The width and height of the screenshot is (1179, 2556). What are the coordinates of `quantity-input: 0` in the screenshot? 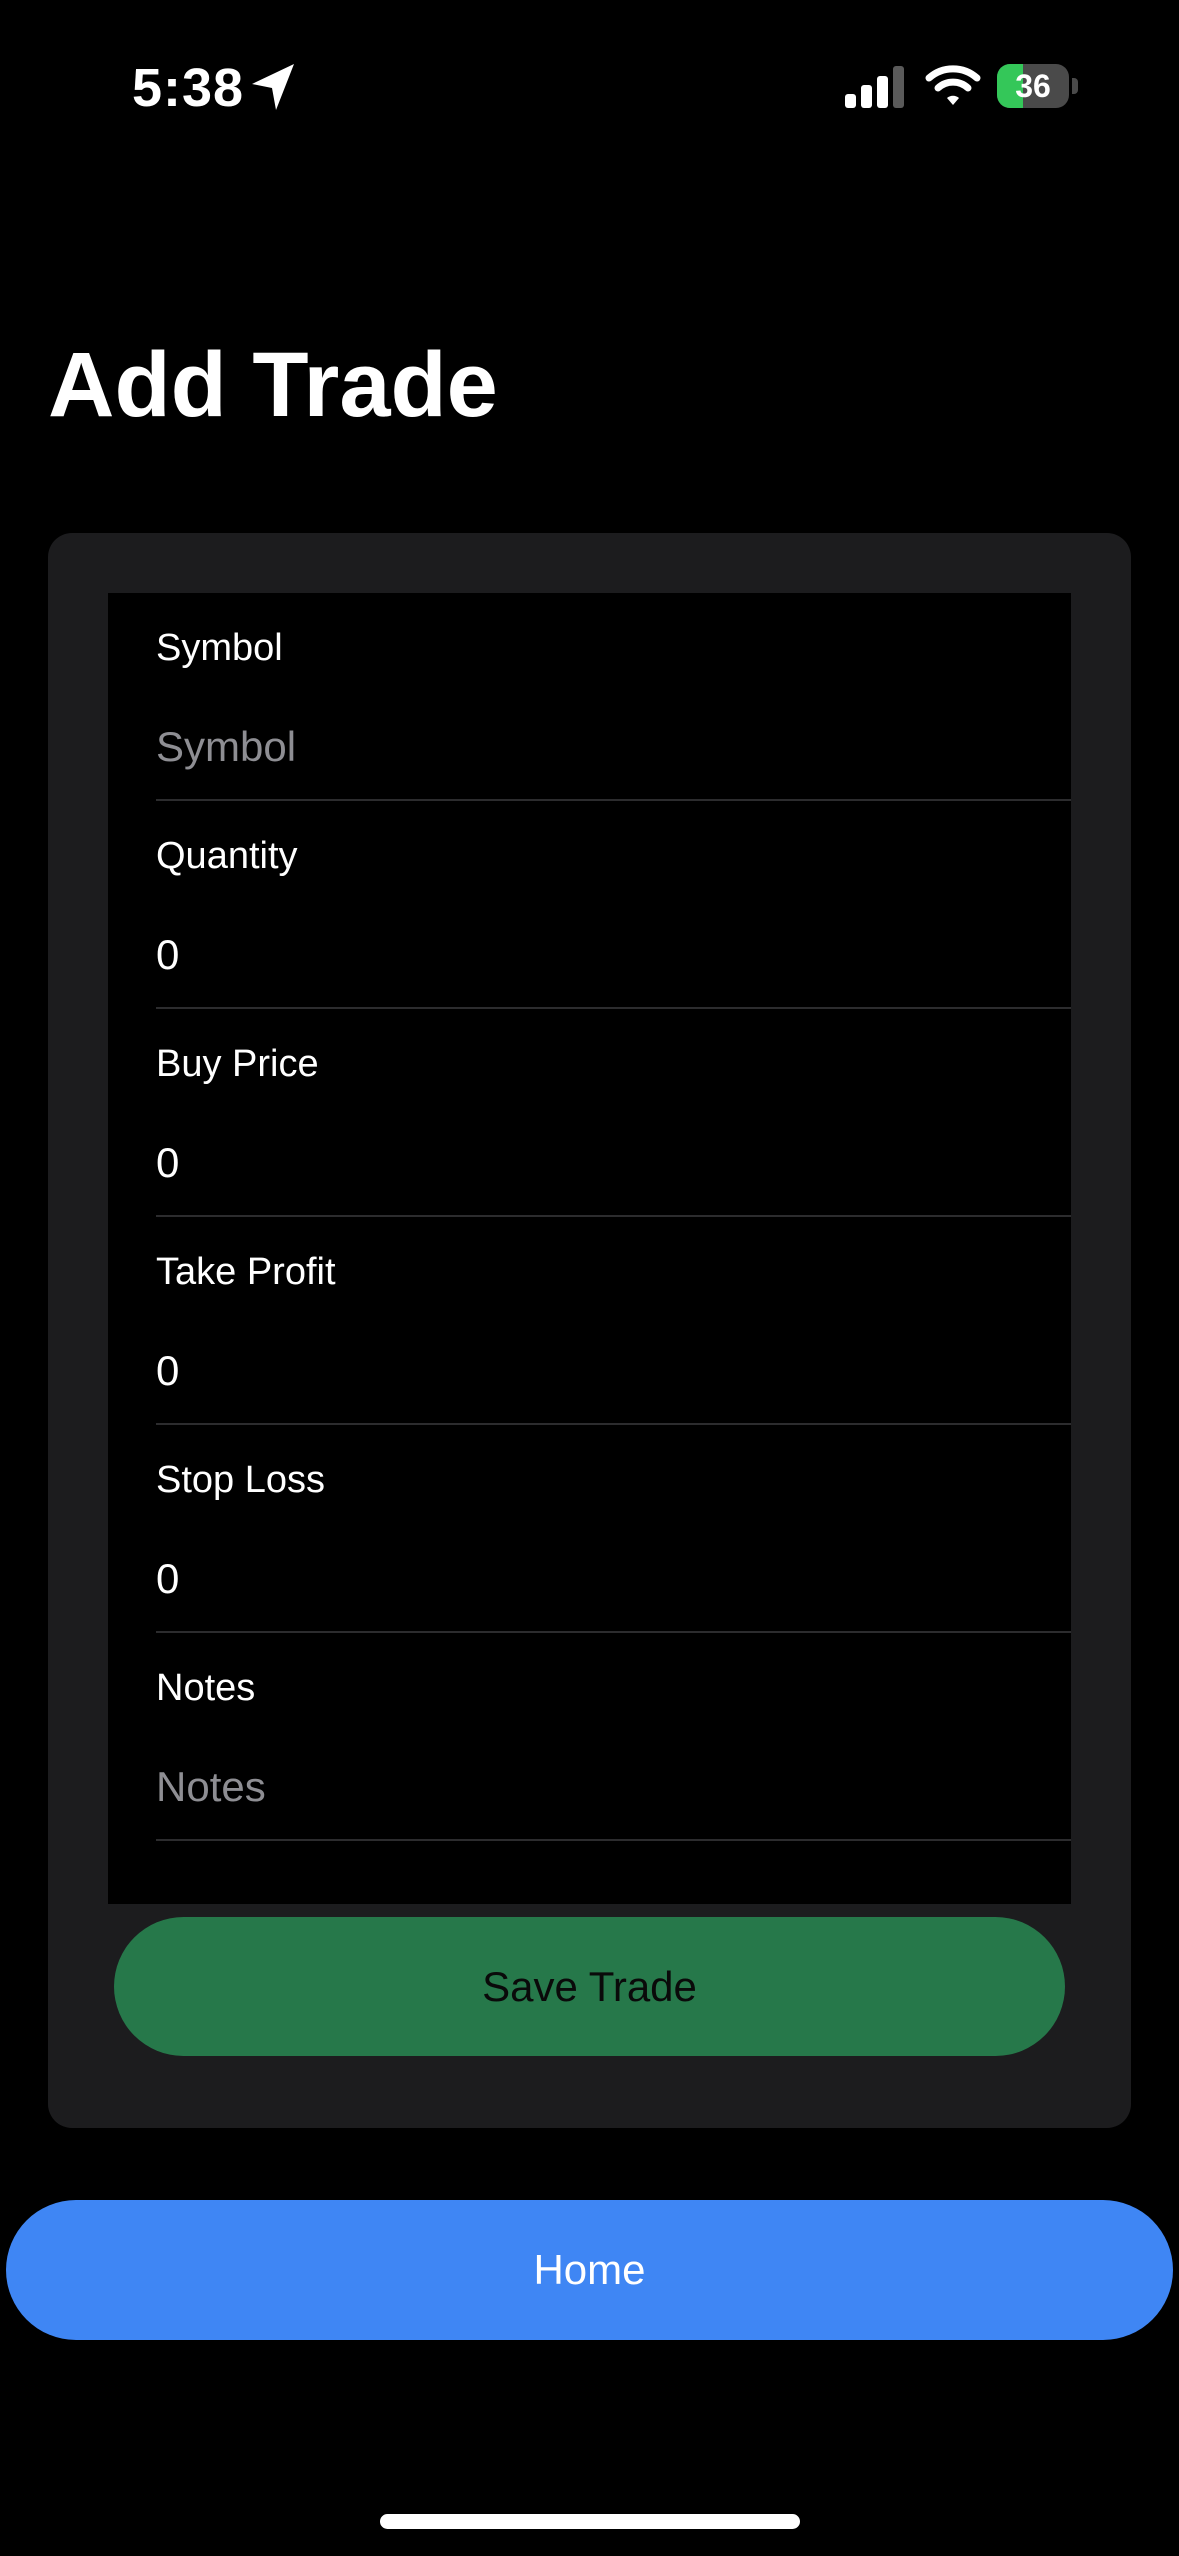 It's located at (167, 955).